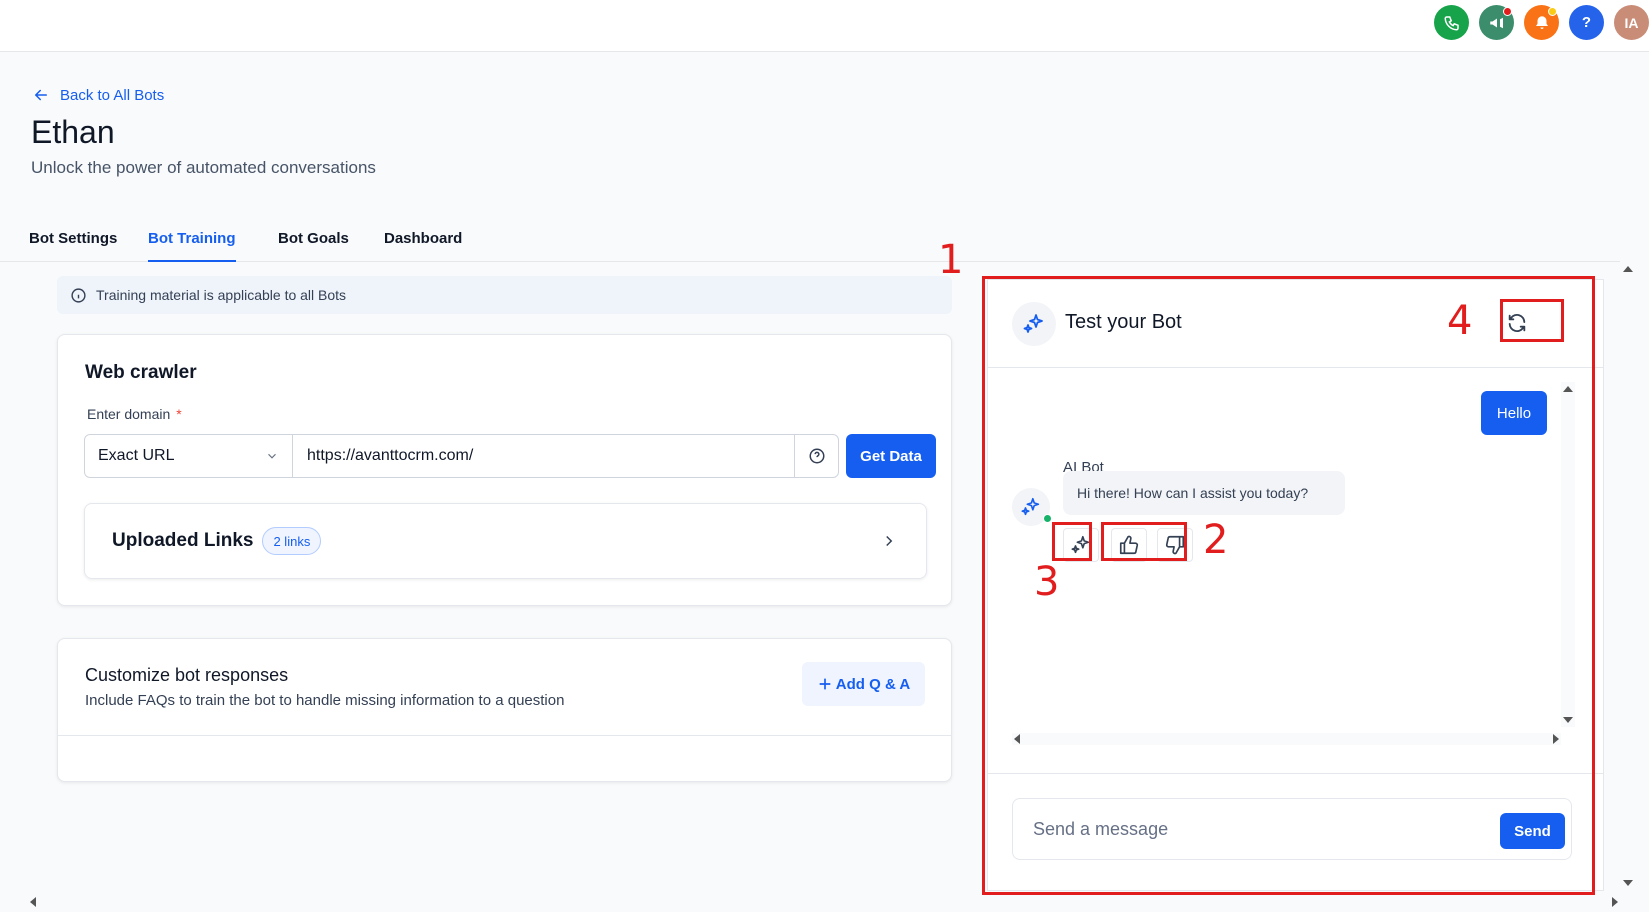  What do you see at coordinates (1532, 320) in the screenshot?
I see `annotation-box-refresh` at bounding box center [1532, 320].